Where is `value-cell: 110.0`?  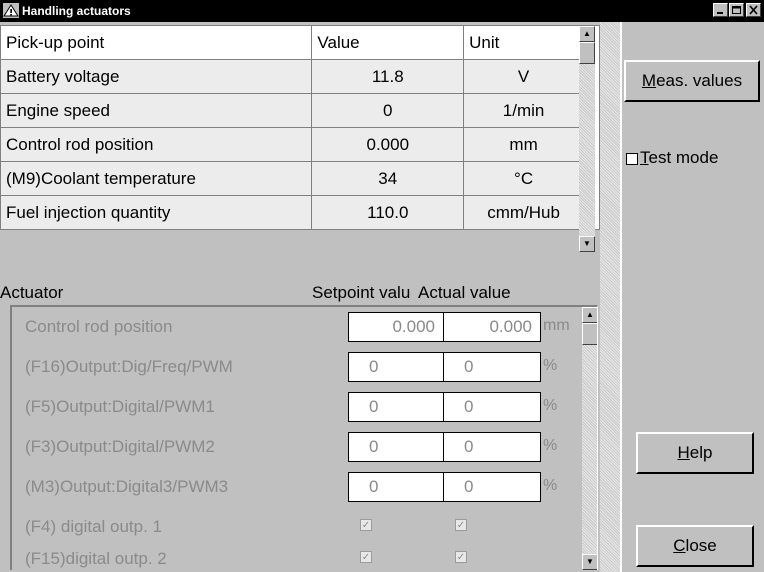
value-cell: 110.0 is located at coordinates (388, 212).